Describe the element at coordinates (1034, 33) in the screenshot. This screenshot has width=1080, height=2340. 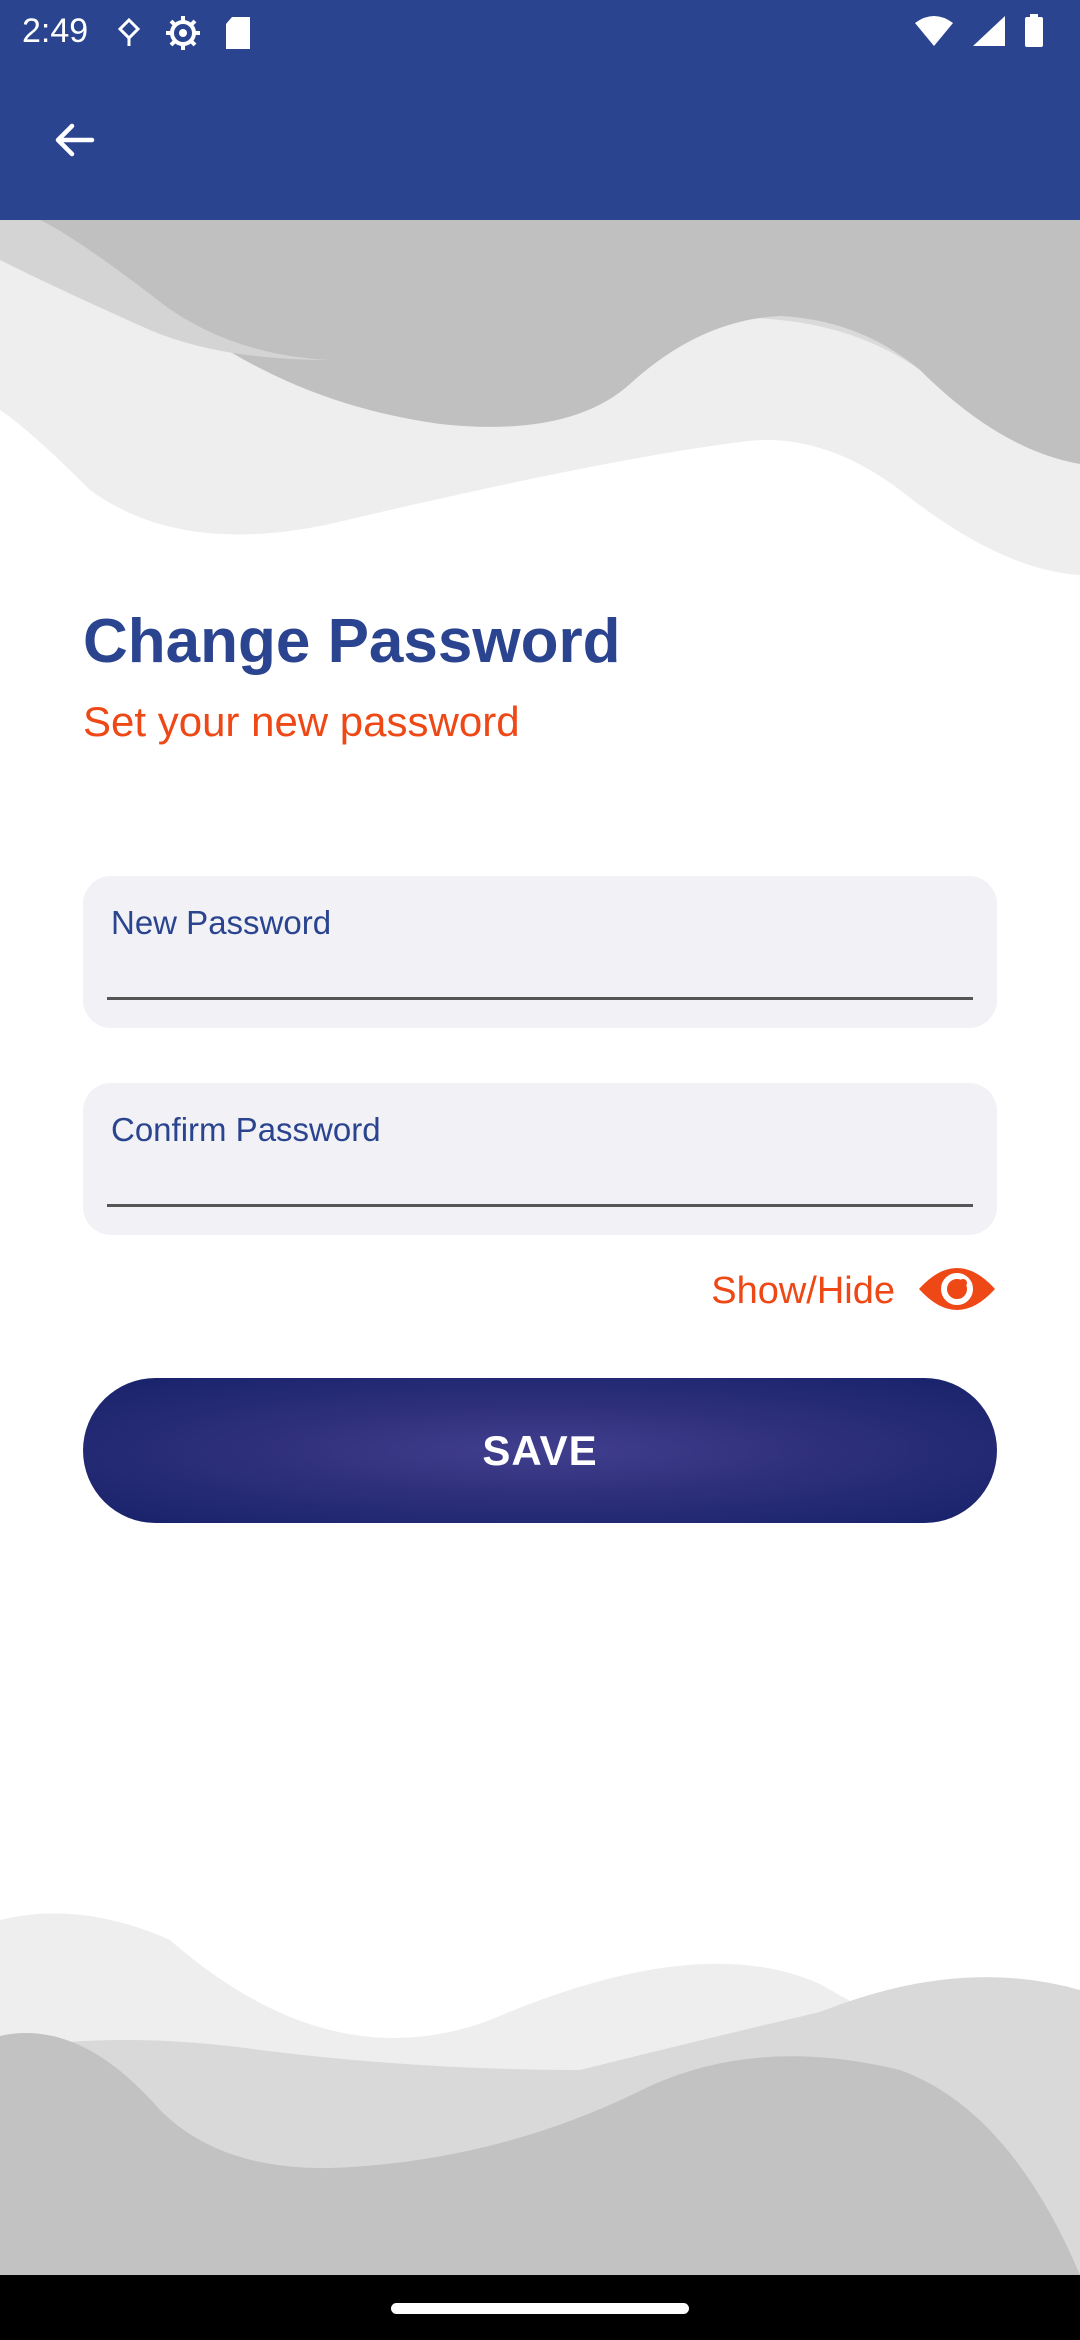
I see `battery-icon` at that location.